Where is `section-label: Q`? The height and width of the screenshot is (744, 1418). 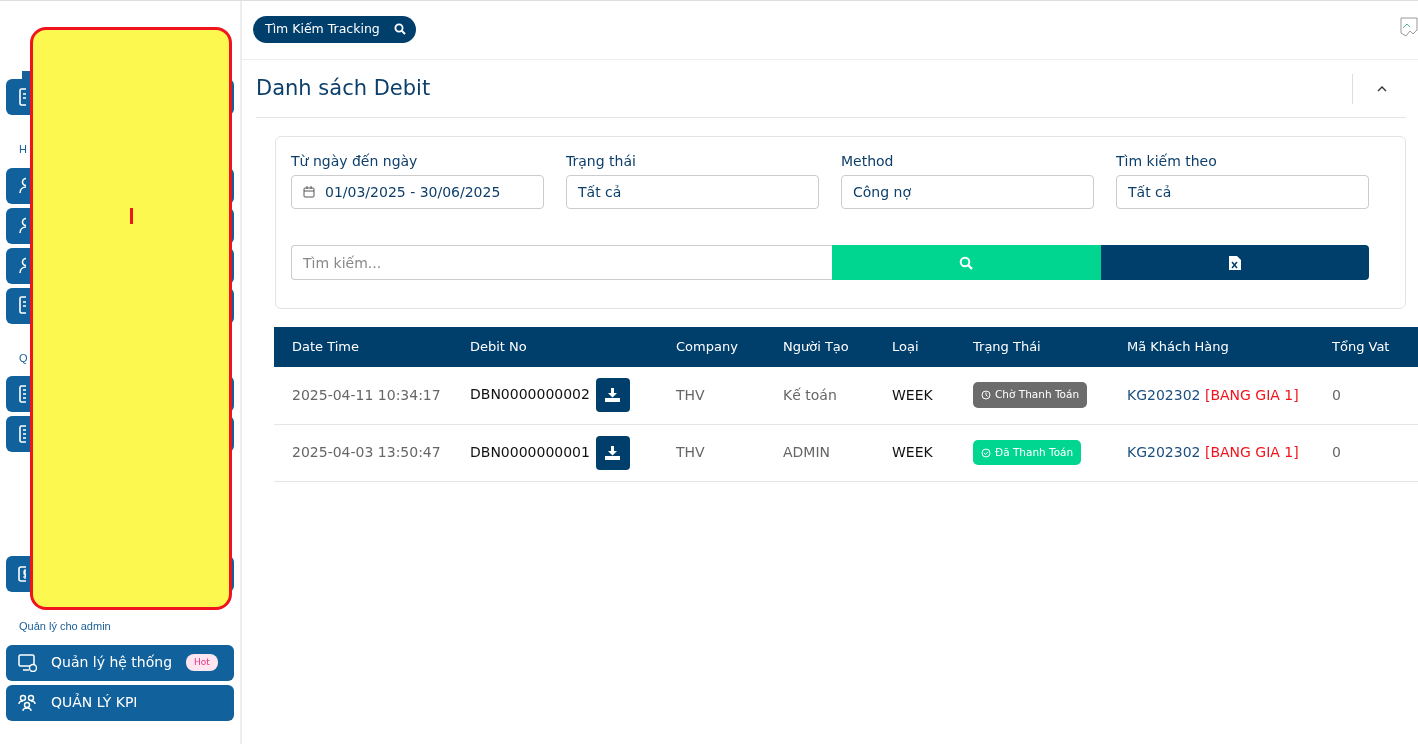 section-label: Q is located at coordinates (23, 358).